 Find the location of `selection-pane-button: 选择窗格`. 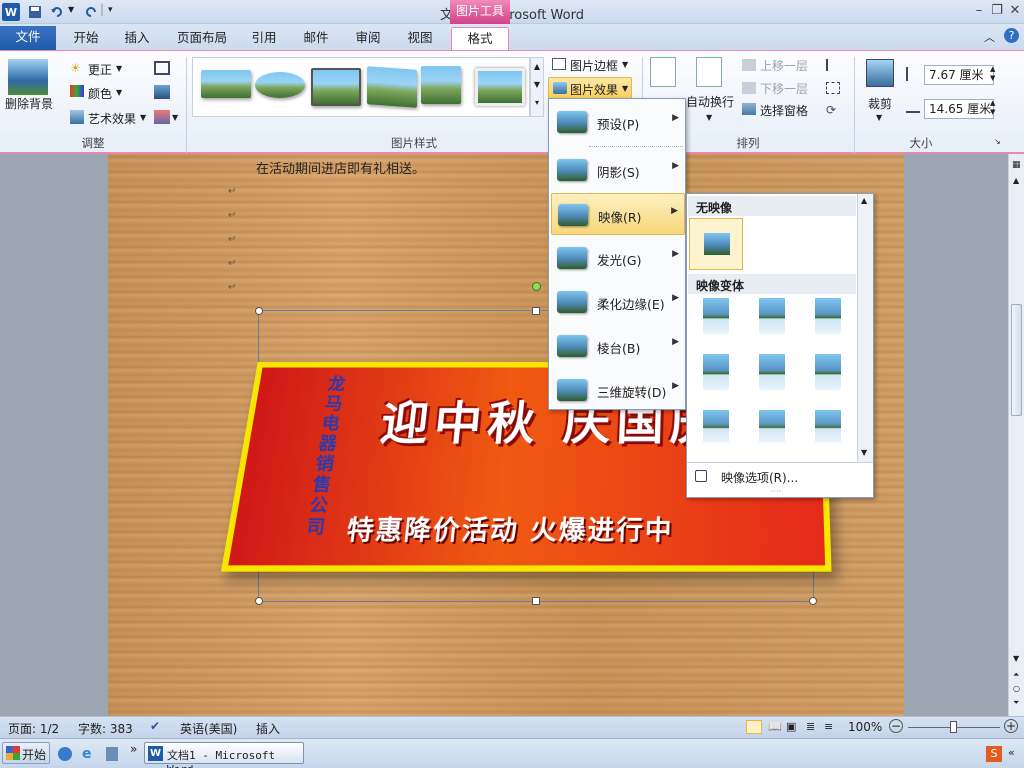

selection-pane-button: 选择窗格 is located at coordinates (784, 110).